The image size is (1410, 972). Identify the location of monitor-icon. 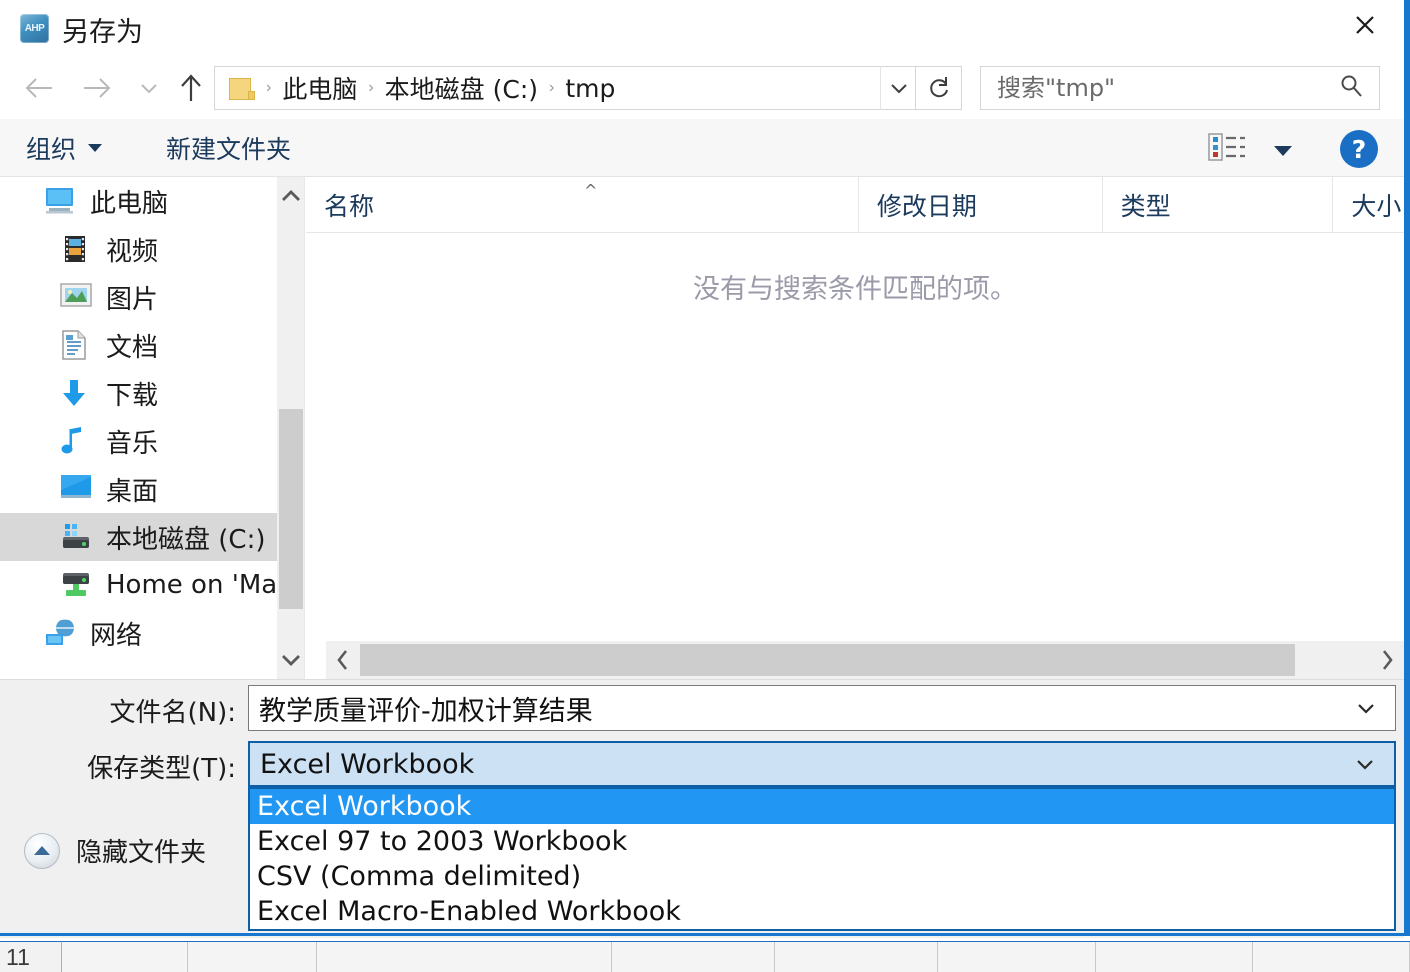
(60, 201).